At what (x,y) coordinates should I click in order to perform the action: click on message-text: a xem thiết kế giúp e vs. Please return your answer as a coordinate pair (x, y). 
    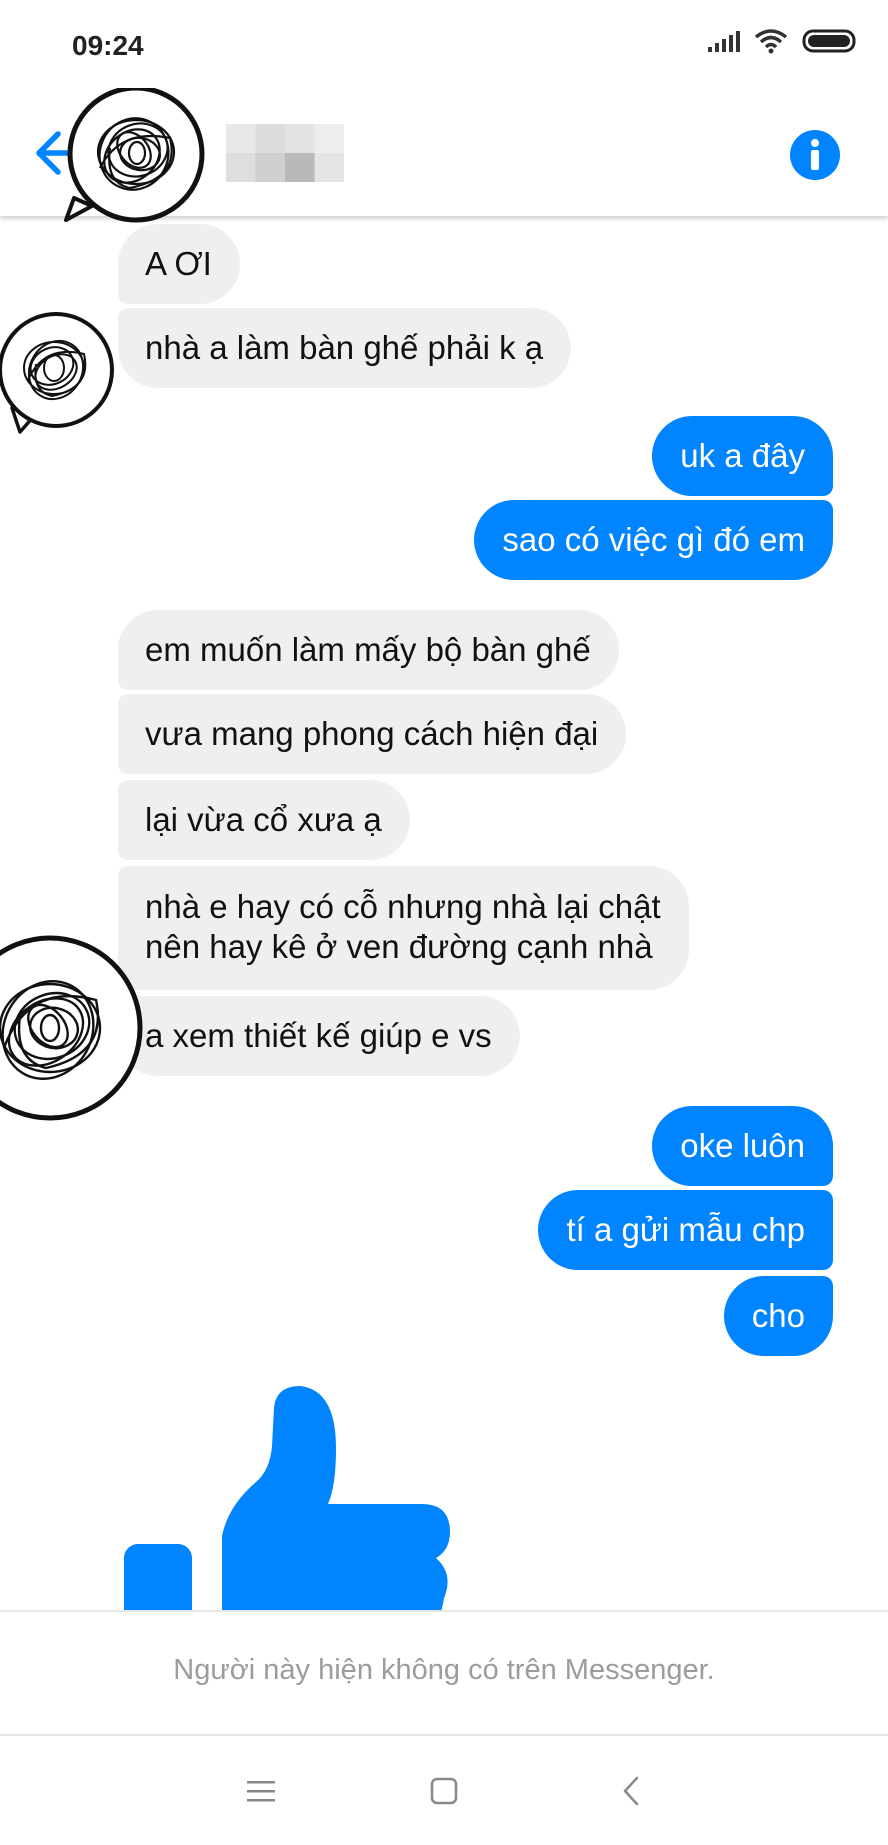
    Looking at the image, I should click on (318, 1035).